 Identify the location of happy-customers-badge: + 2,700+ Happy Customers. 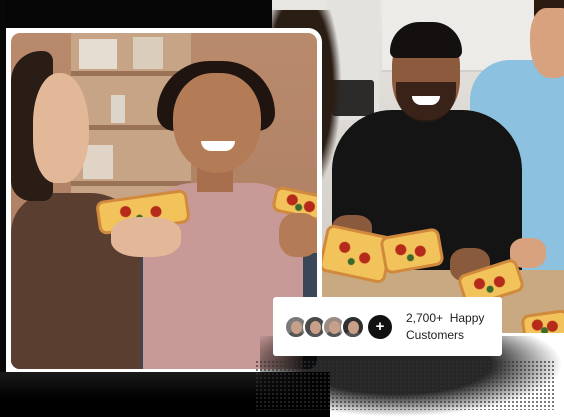
(387, 326).